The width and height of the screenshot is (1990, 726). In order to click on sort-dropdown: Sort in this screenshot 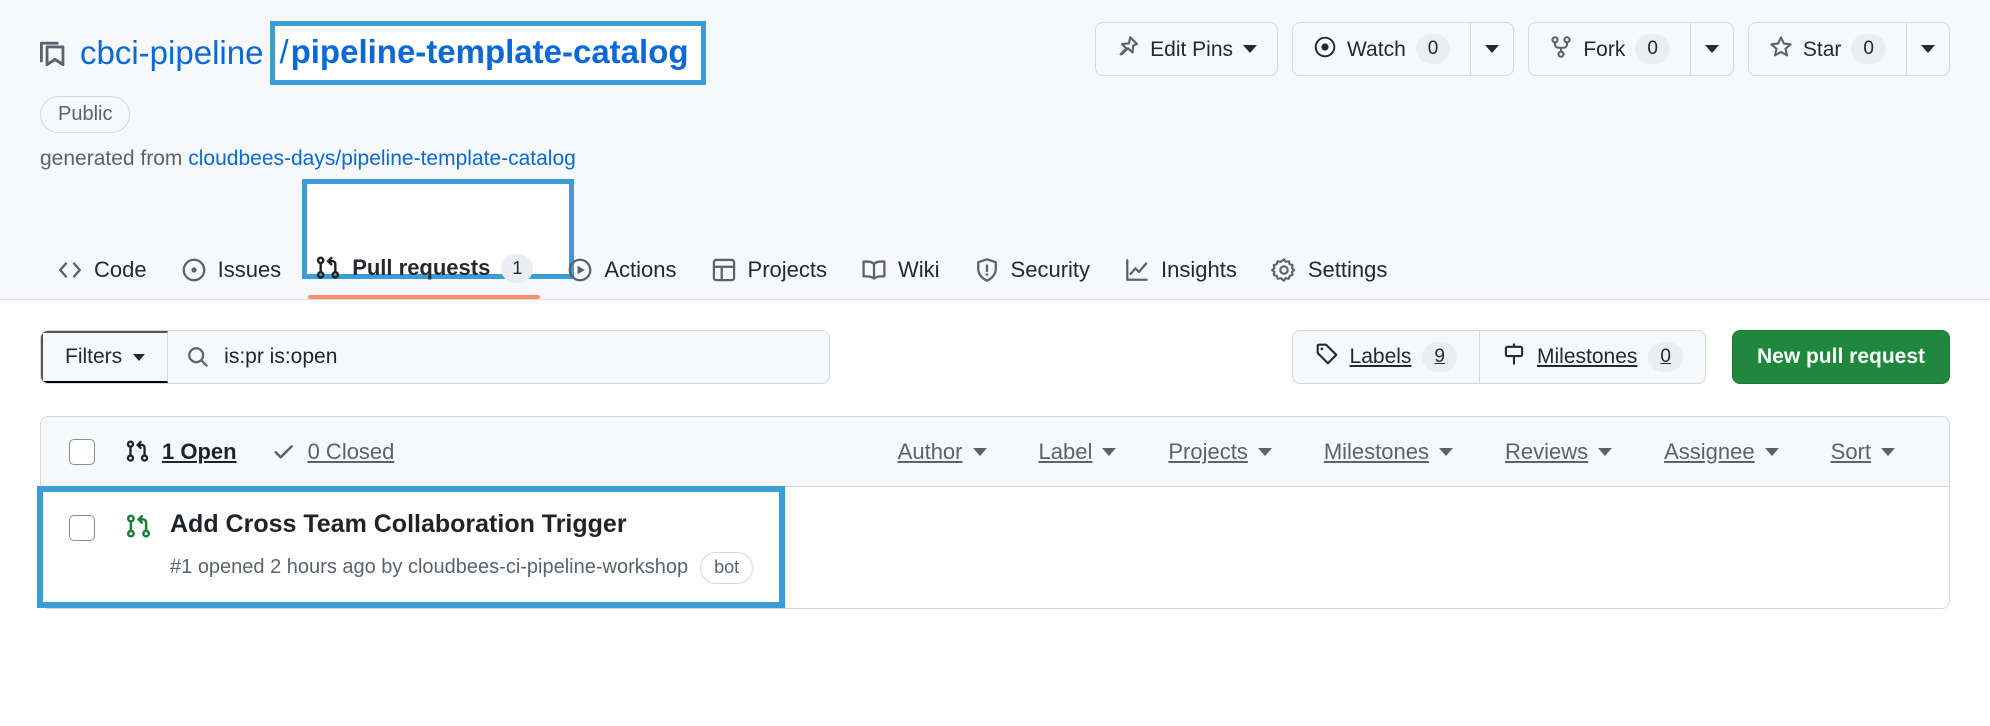, I will do `click(1863, 452)`.